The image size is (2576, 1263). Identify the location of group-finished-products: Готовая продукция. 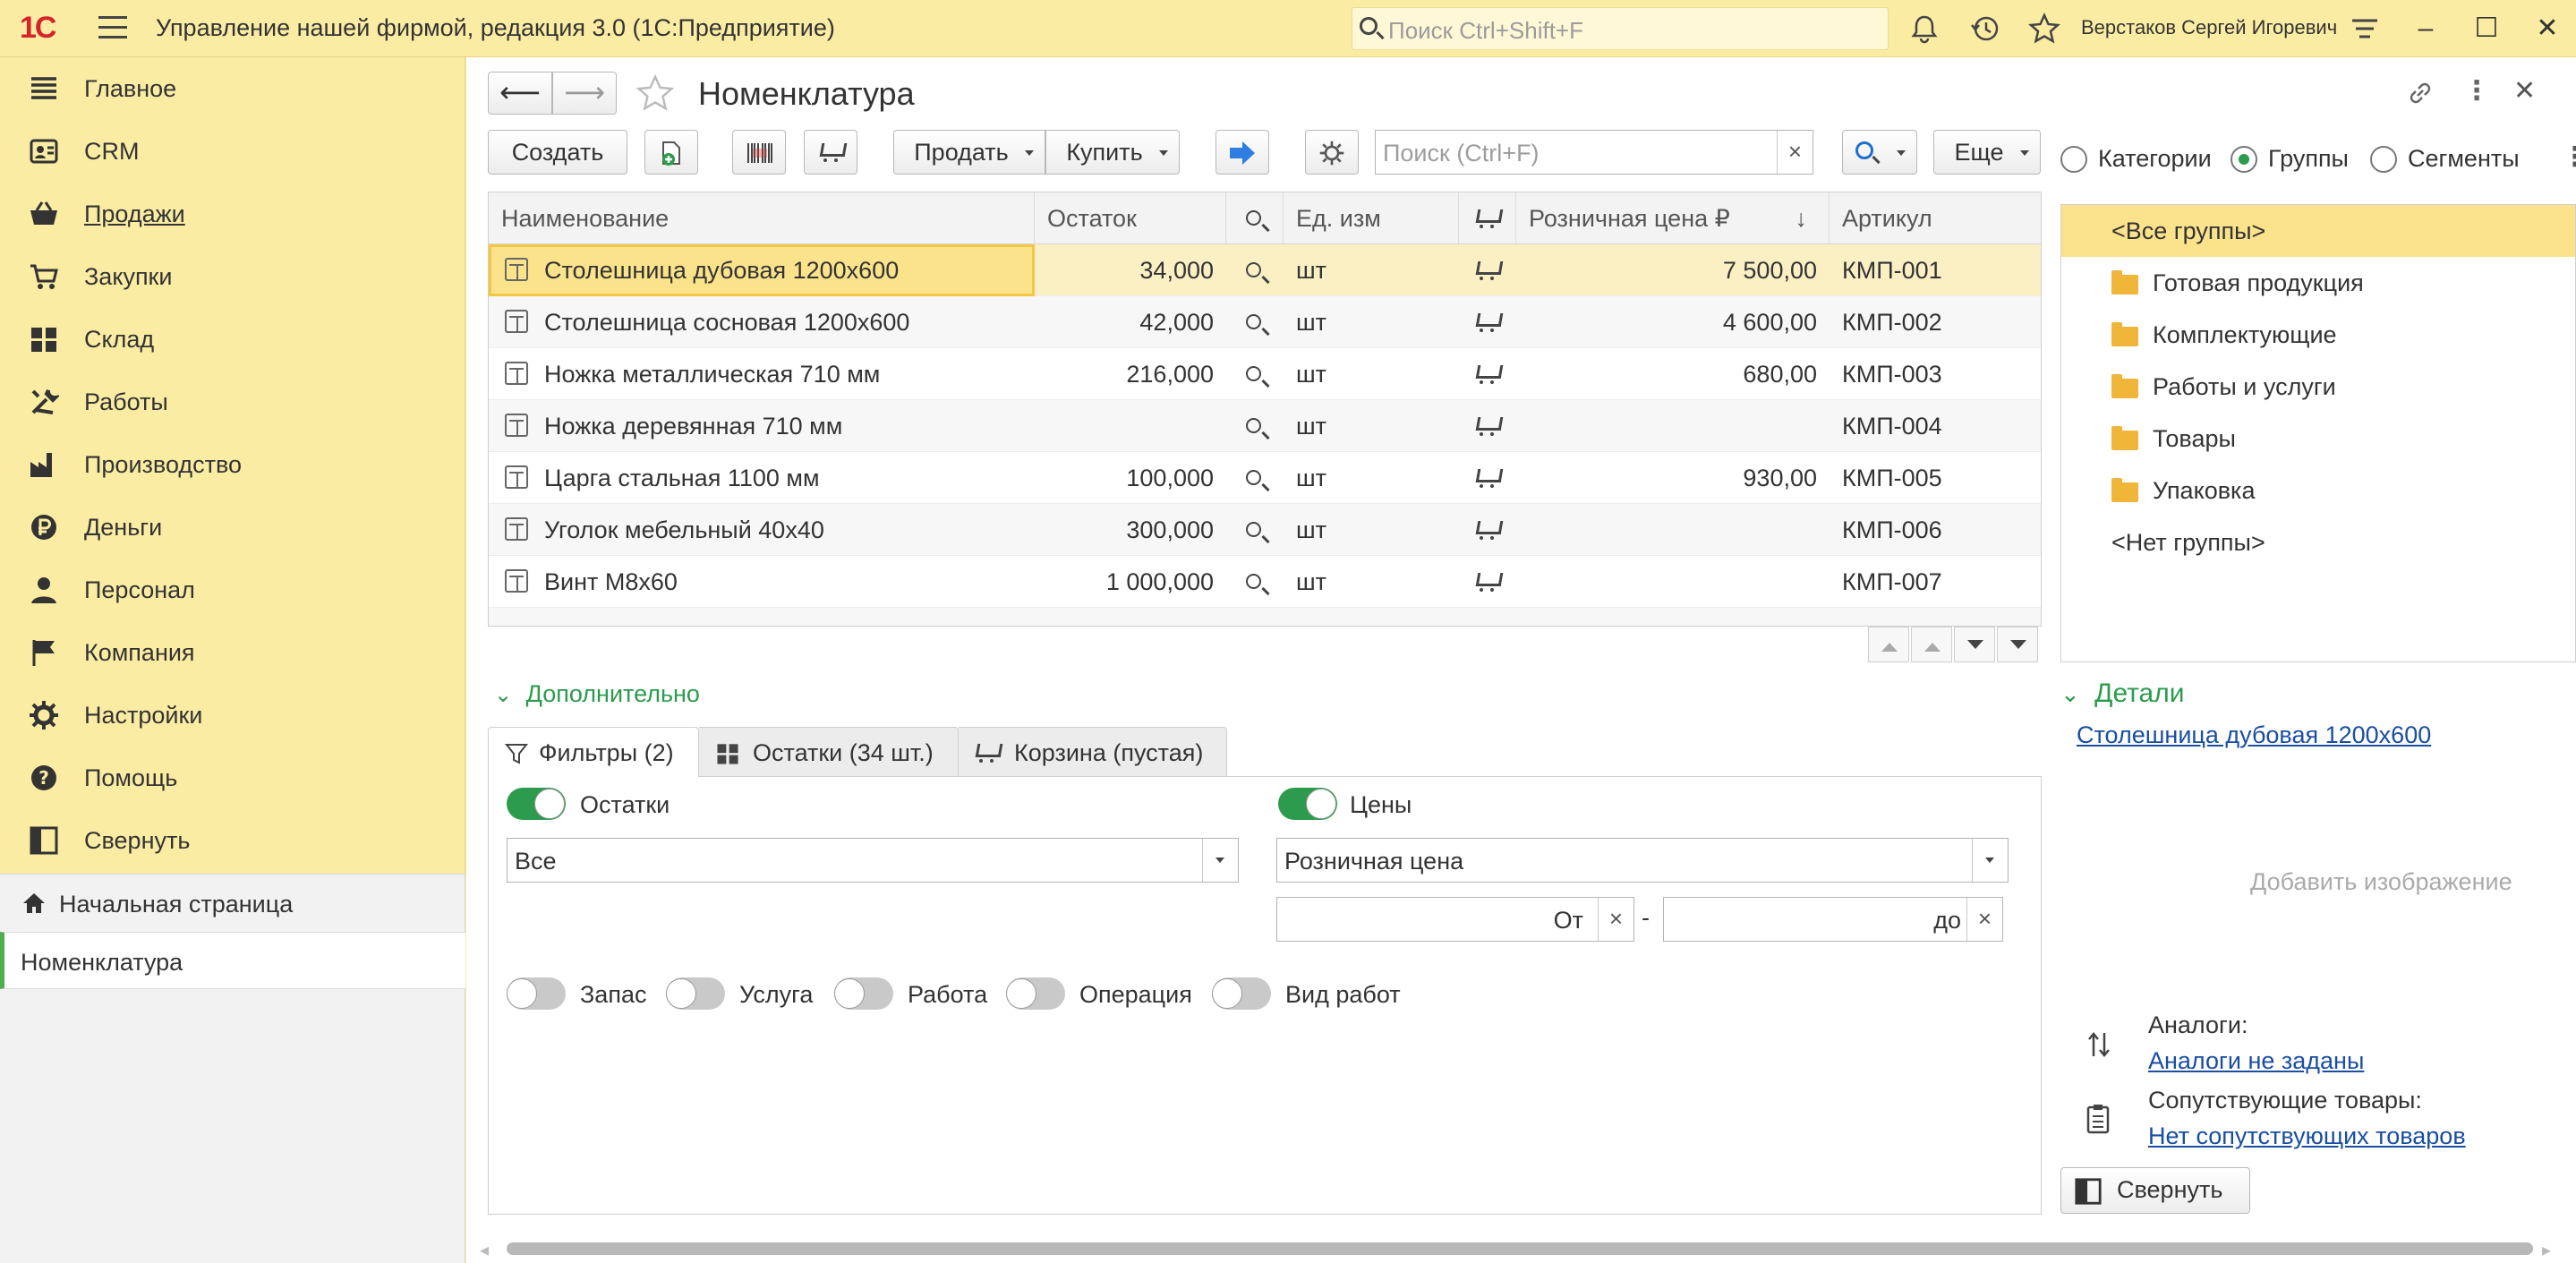
(2318, 283).